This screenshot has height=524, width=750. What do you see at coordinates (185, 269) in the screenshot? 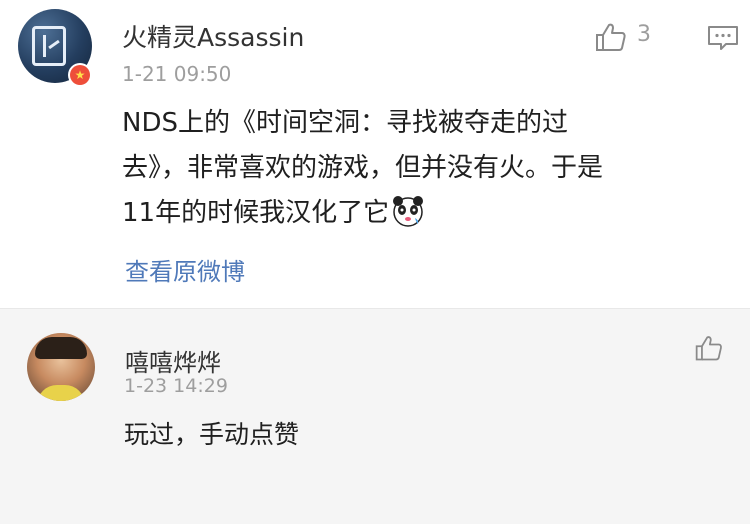
I see `view-original-weibo-link: 查看原微博` at bounding box center [185, 269].